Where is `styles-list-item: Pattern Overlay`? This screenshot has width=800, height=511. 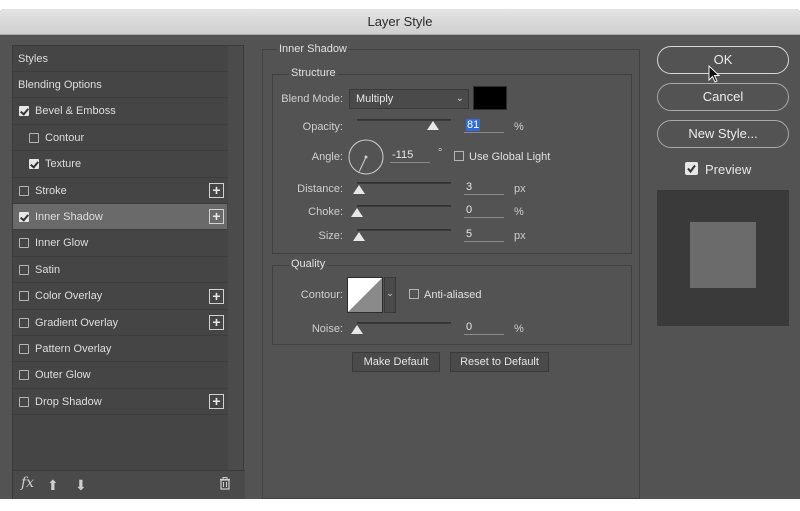 styles-list-item: Pattern Overlay is located at coordinates (120, 349).